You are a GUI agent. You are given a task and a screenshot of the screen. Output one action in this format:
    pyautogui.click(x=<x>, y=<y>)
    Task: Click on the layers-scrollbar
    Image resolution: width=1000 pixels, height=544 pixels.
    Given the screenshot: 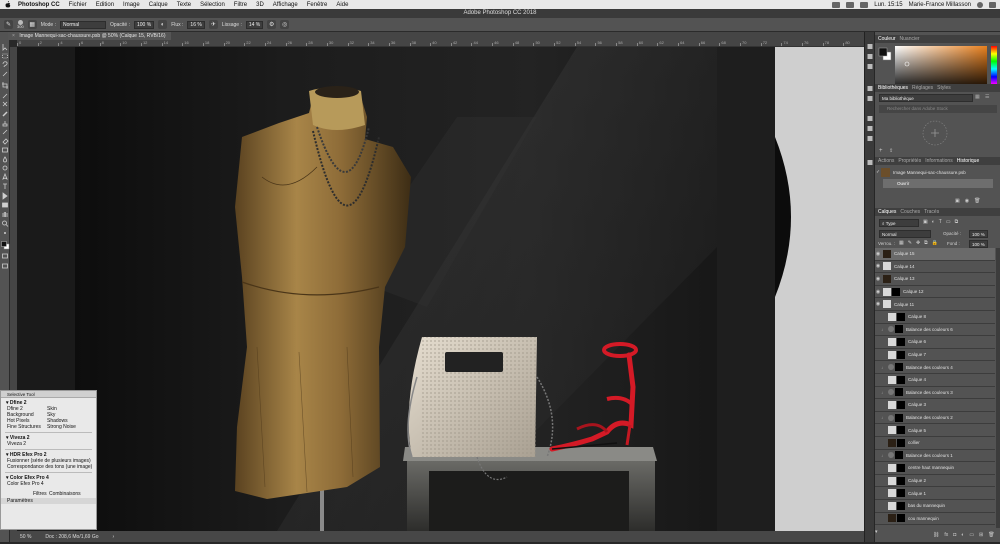 What is the action you would take?
    pyautogui.click(x=998, y=388)
    